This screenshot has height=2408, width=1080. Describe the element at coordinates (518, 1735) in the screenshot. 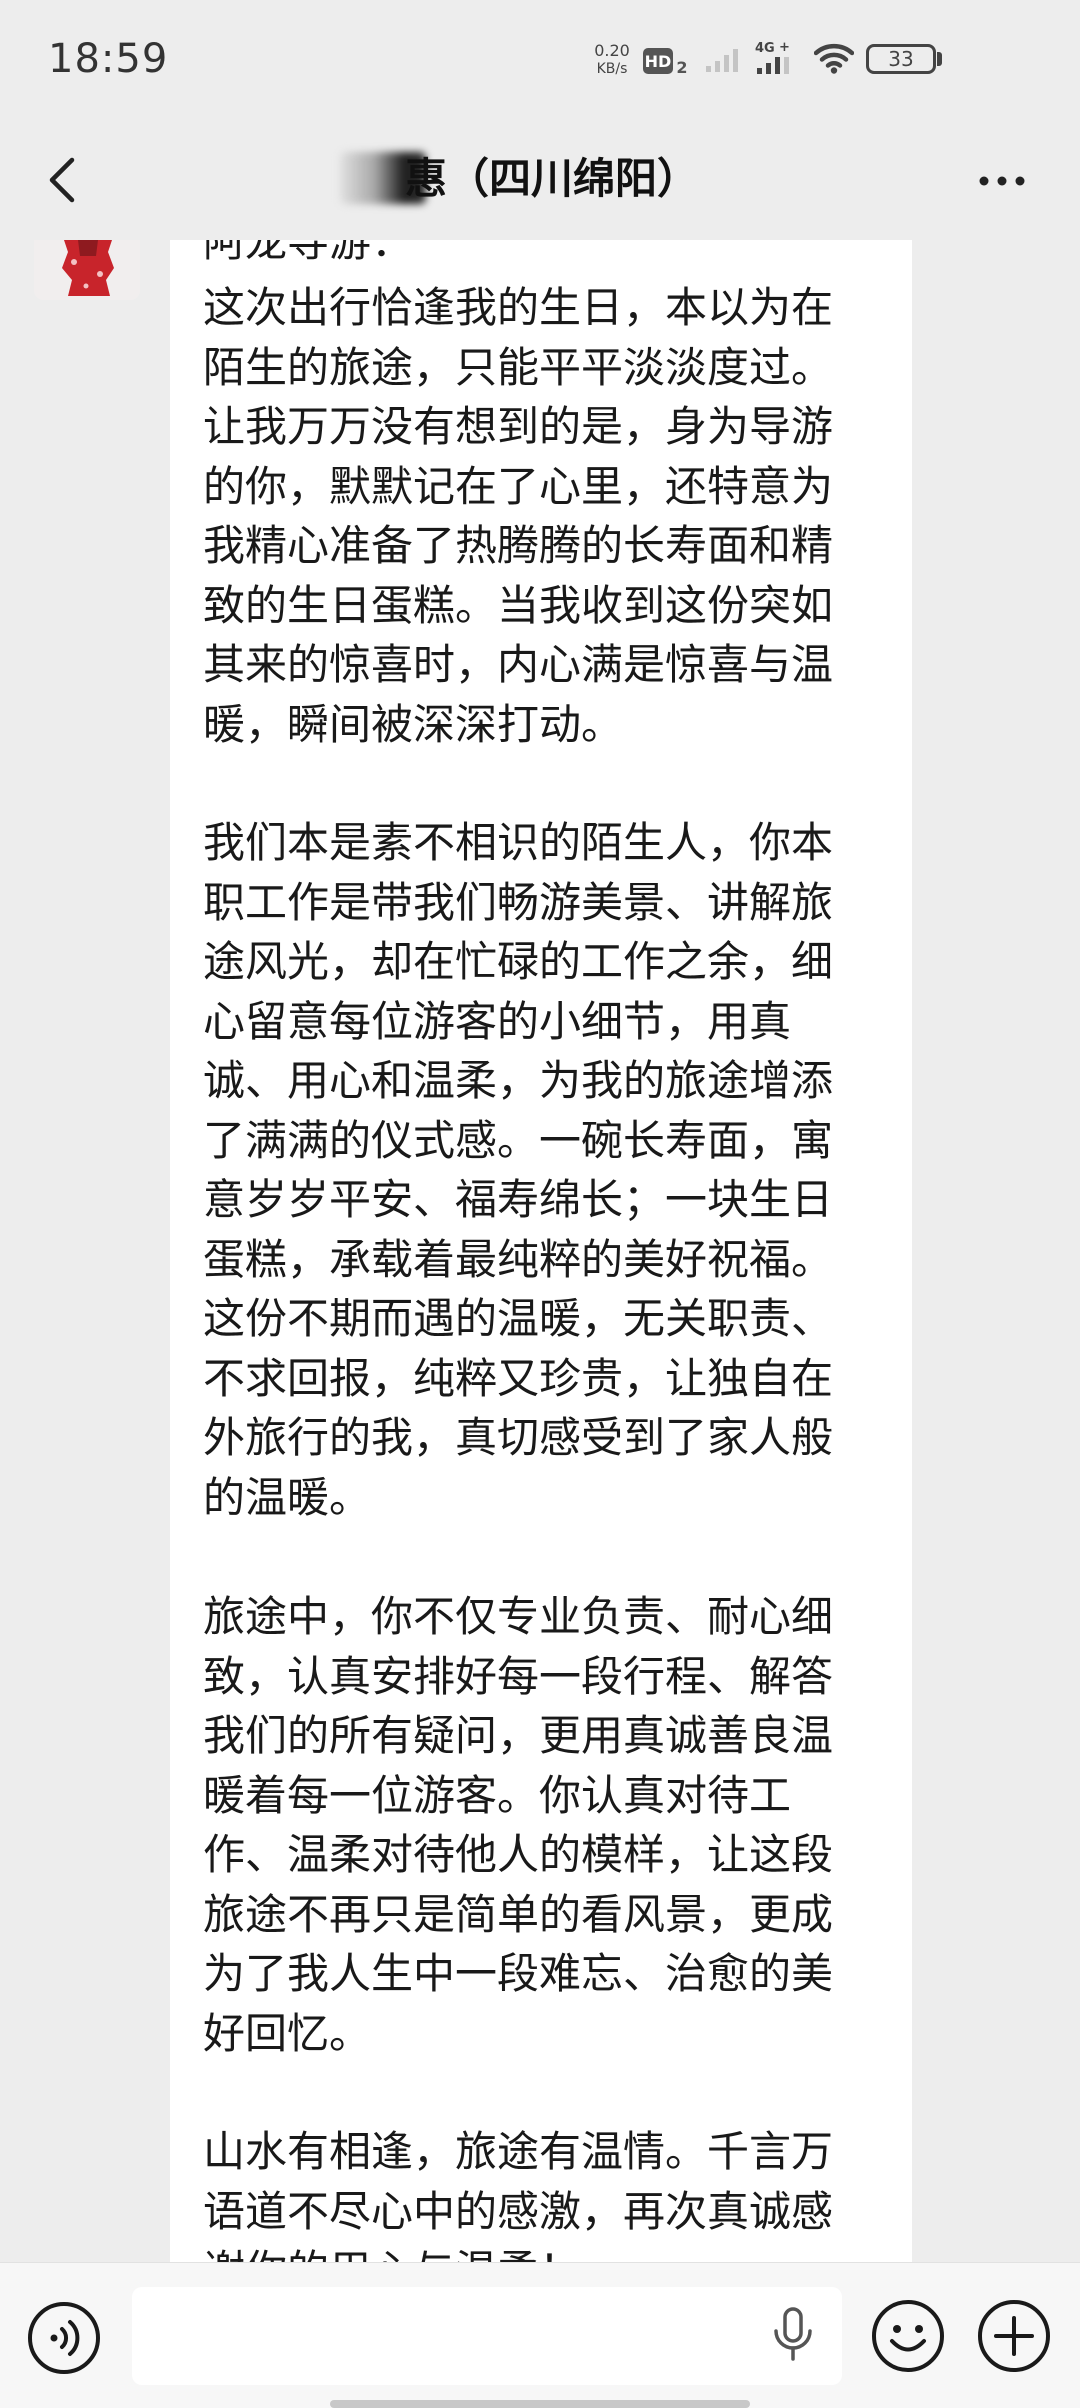

I see `message-line: 我们的所有疑问，更用真诚善良温` at that location.